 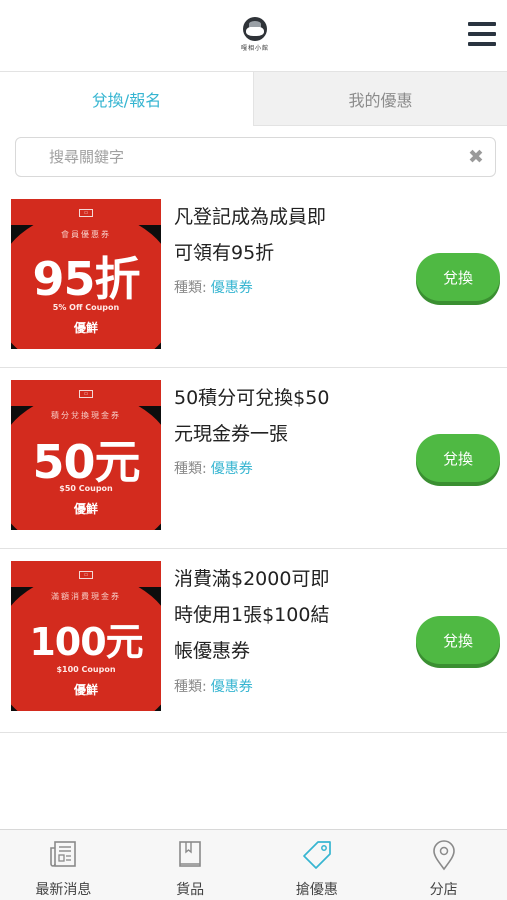 I want to click on coupon-title-line: 凡登記成為成員即, so click(x=250, y=217).